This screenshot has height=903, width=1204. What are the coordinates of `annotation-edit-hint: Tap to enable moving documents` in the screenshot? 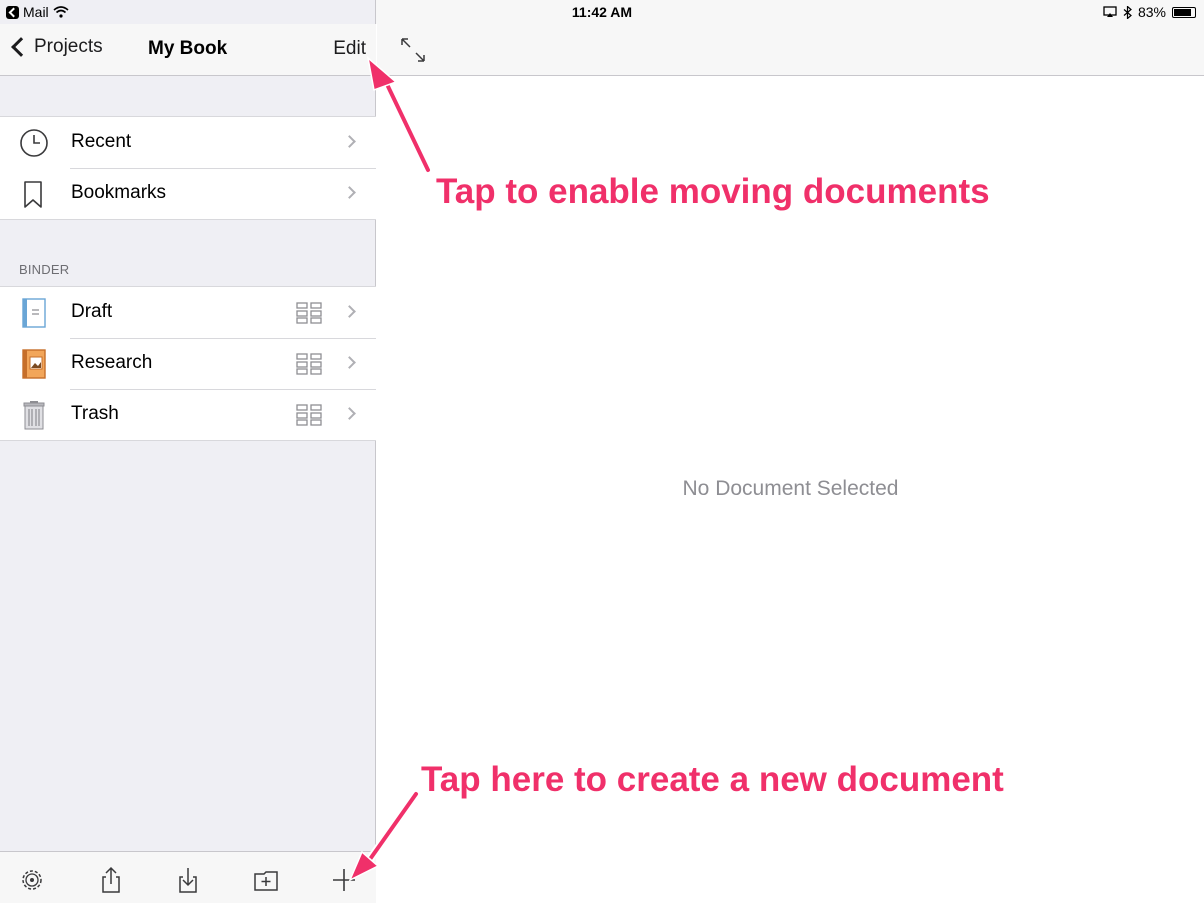 It's located at (713, 191).